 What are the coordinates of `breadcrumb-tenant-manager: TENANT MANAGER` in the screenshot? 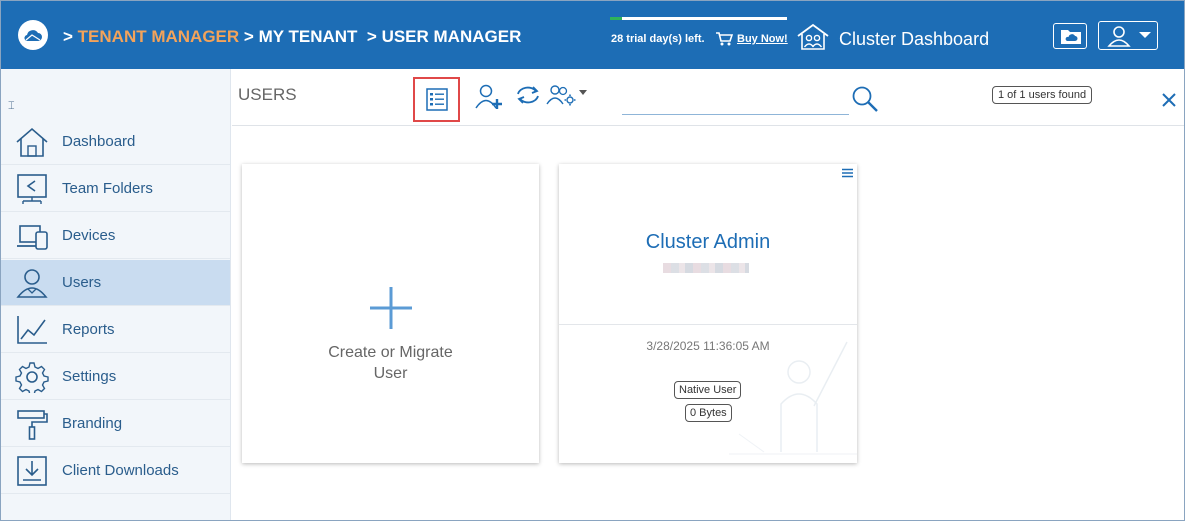 It's located at (159, 36).